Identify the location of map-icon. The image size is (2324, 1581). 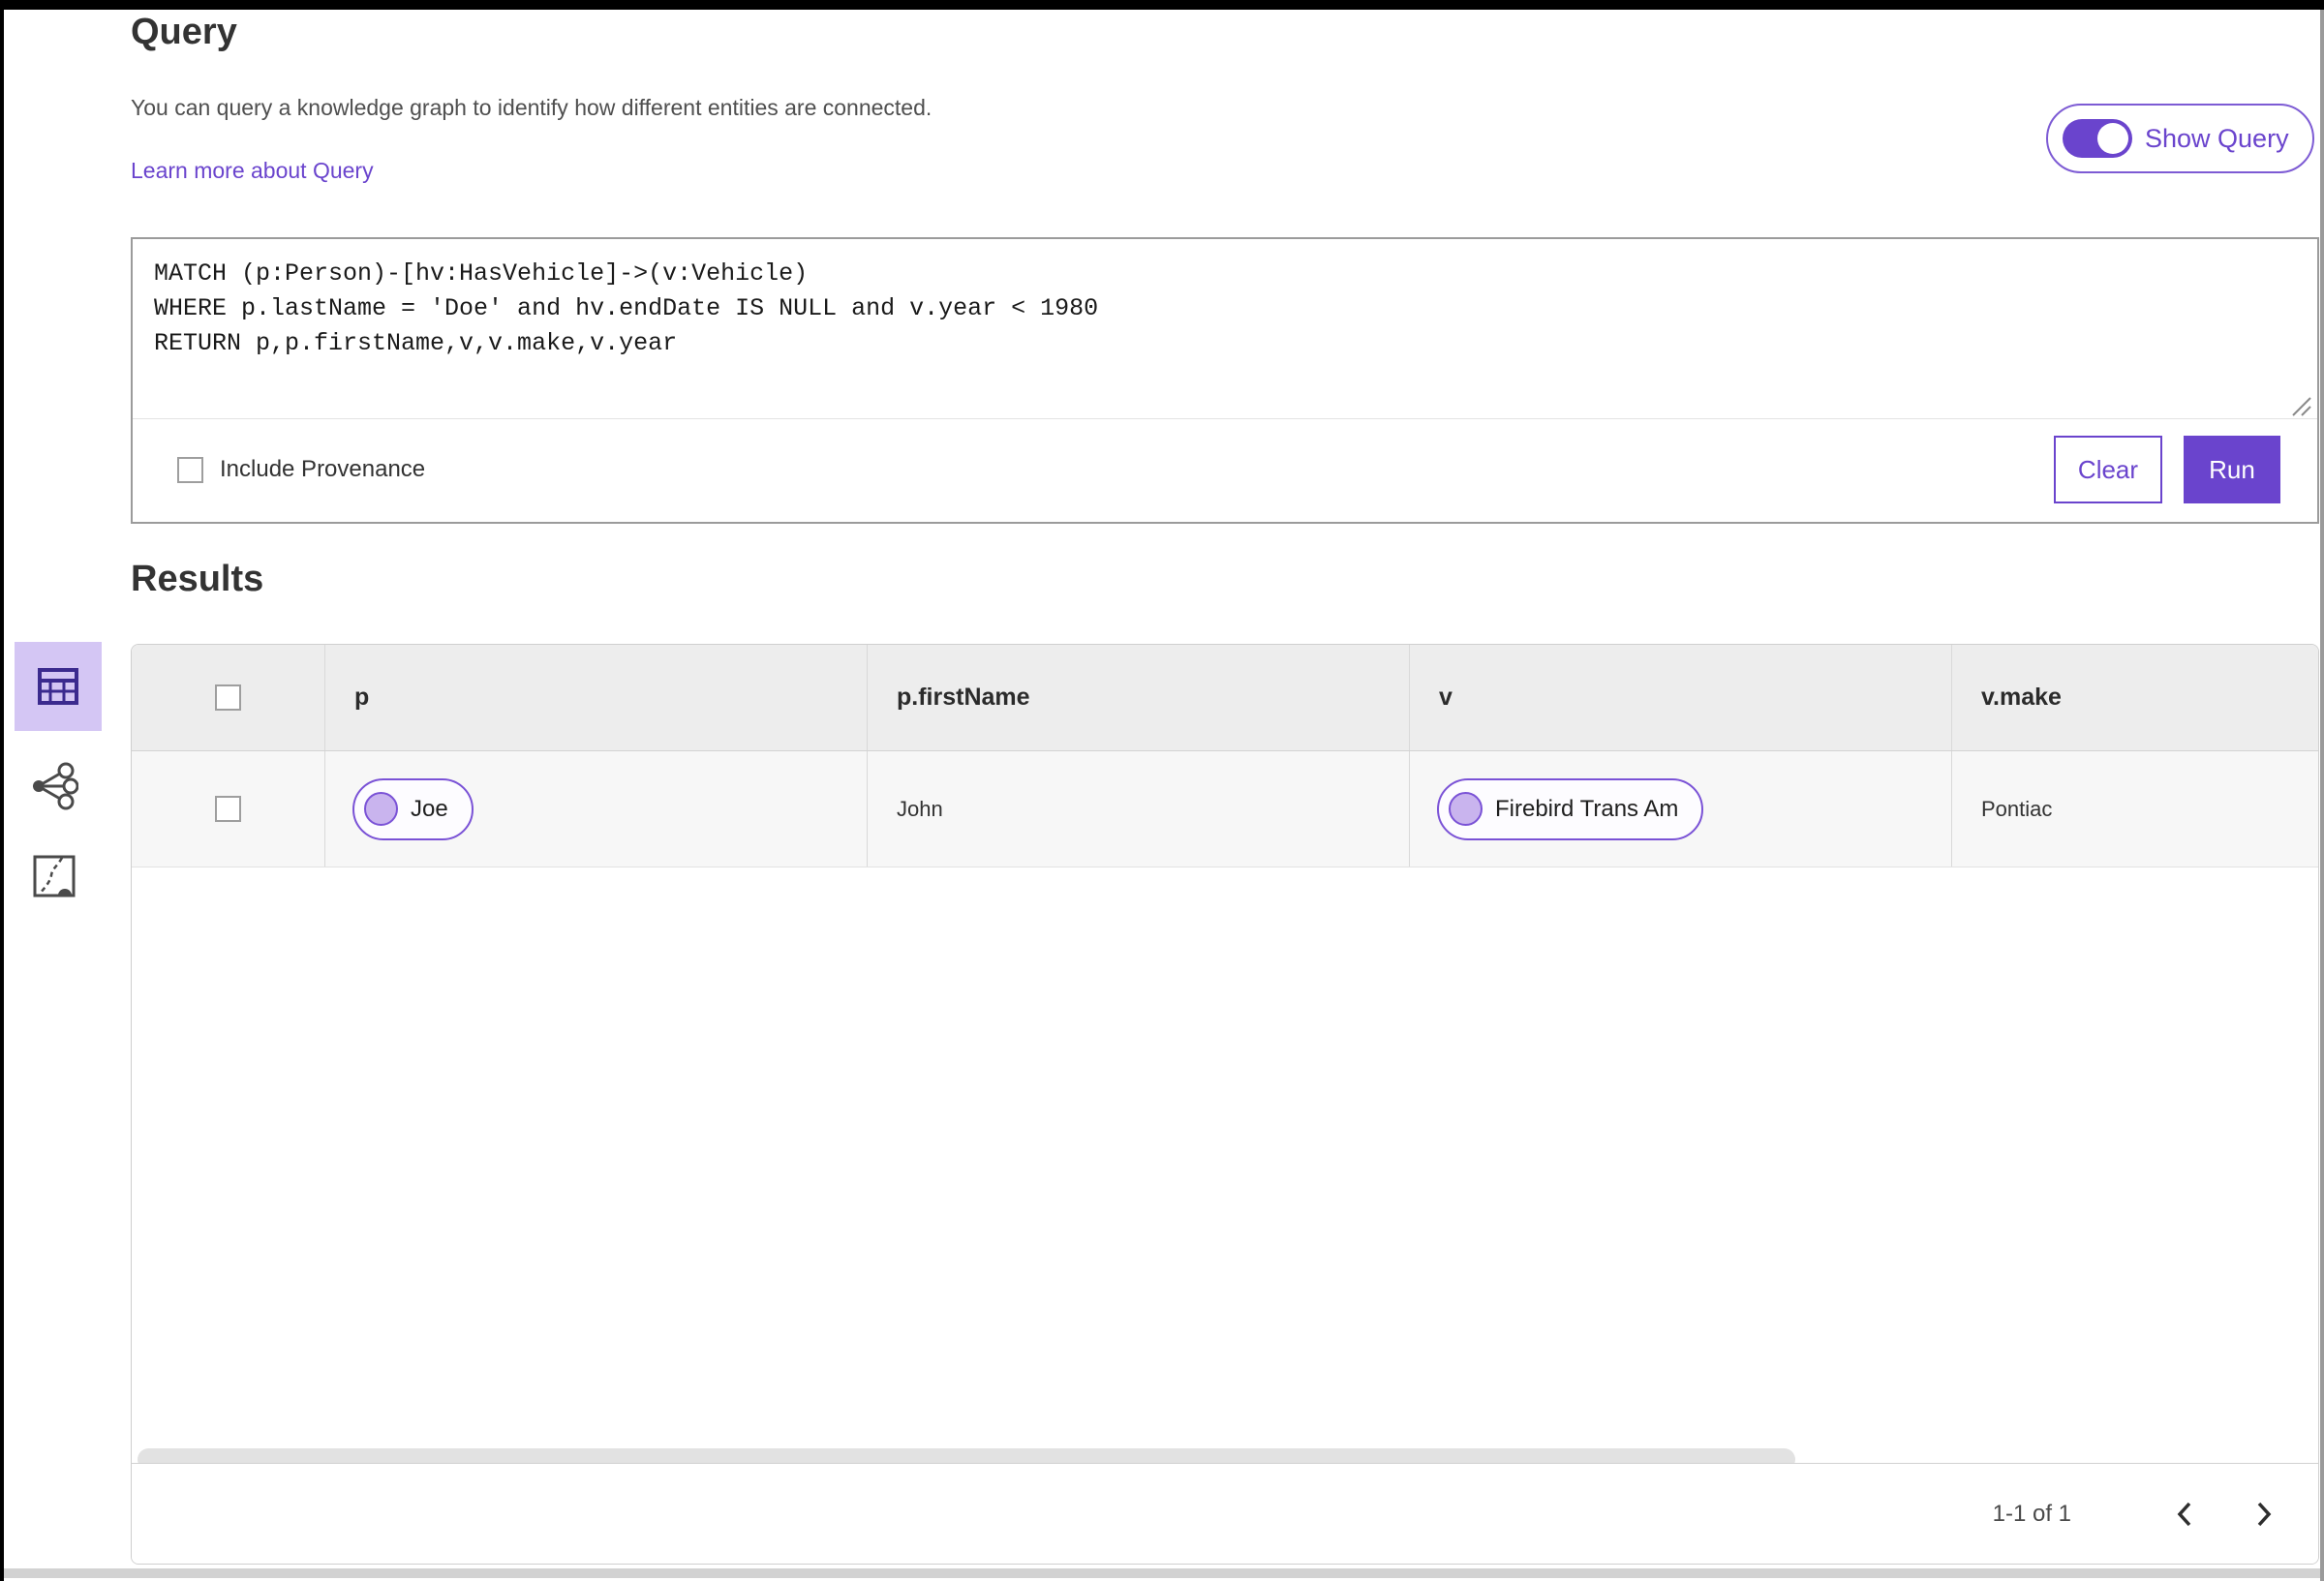
(55, 876).